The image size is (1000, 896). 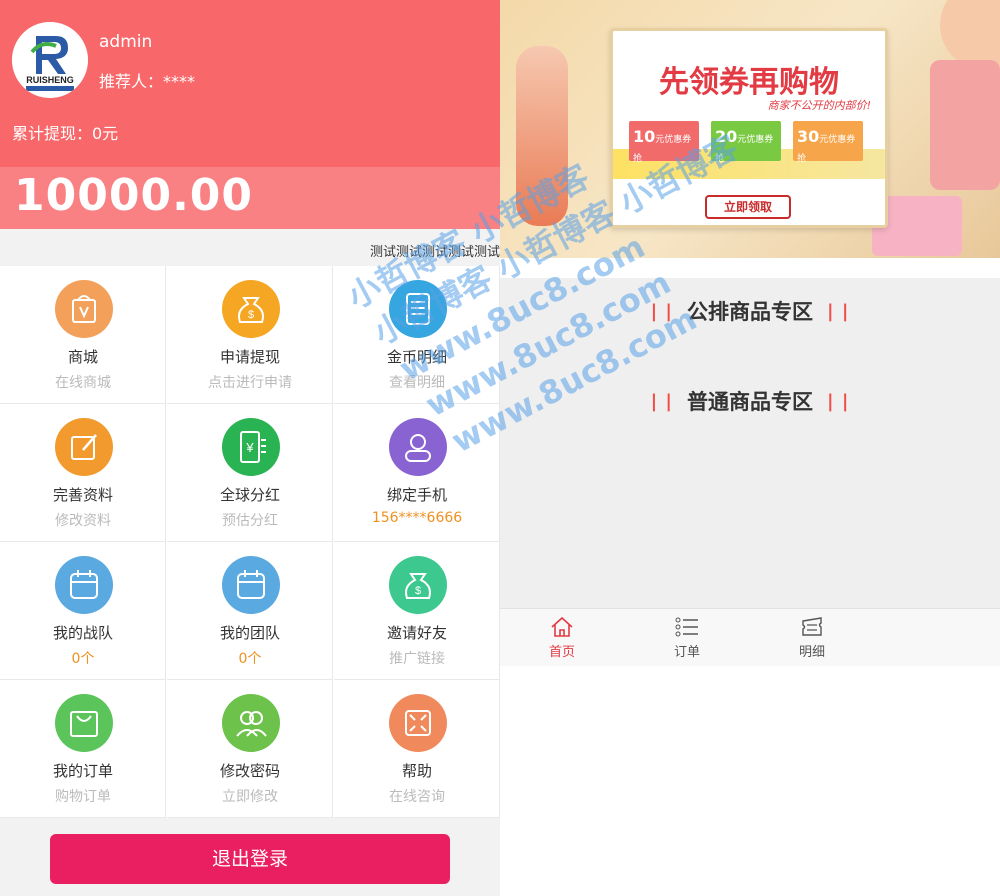 I want to click on claim-button: 立即领取, so click(x=748, y=207).